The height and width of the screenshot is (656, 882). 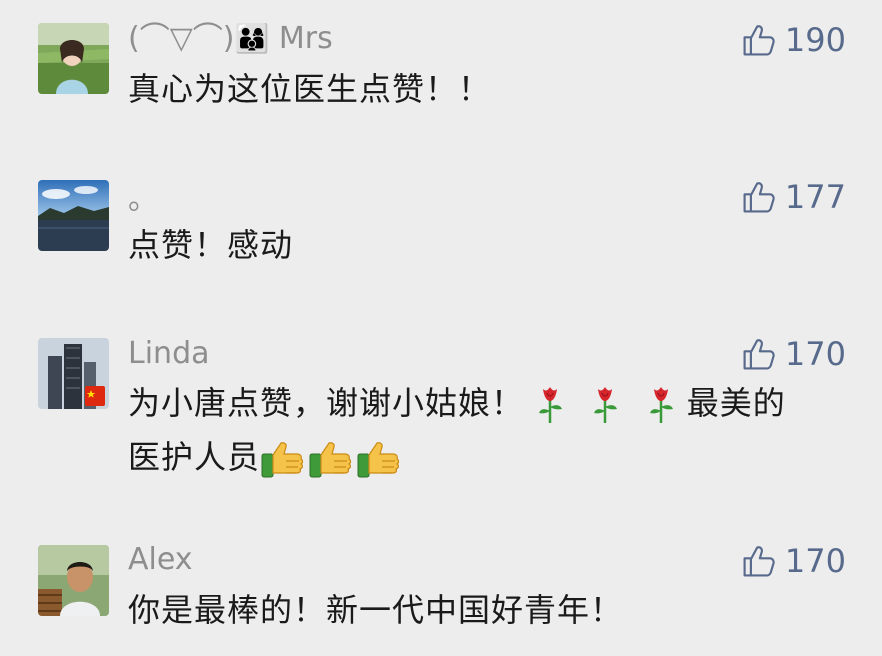 I want to click on comment-text-part: 为小唐点赞，谢谢小姑娘！, so click(x=326, y=403).